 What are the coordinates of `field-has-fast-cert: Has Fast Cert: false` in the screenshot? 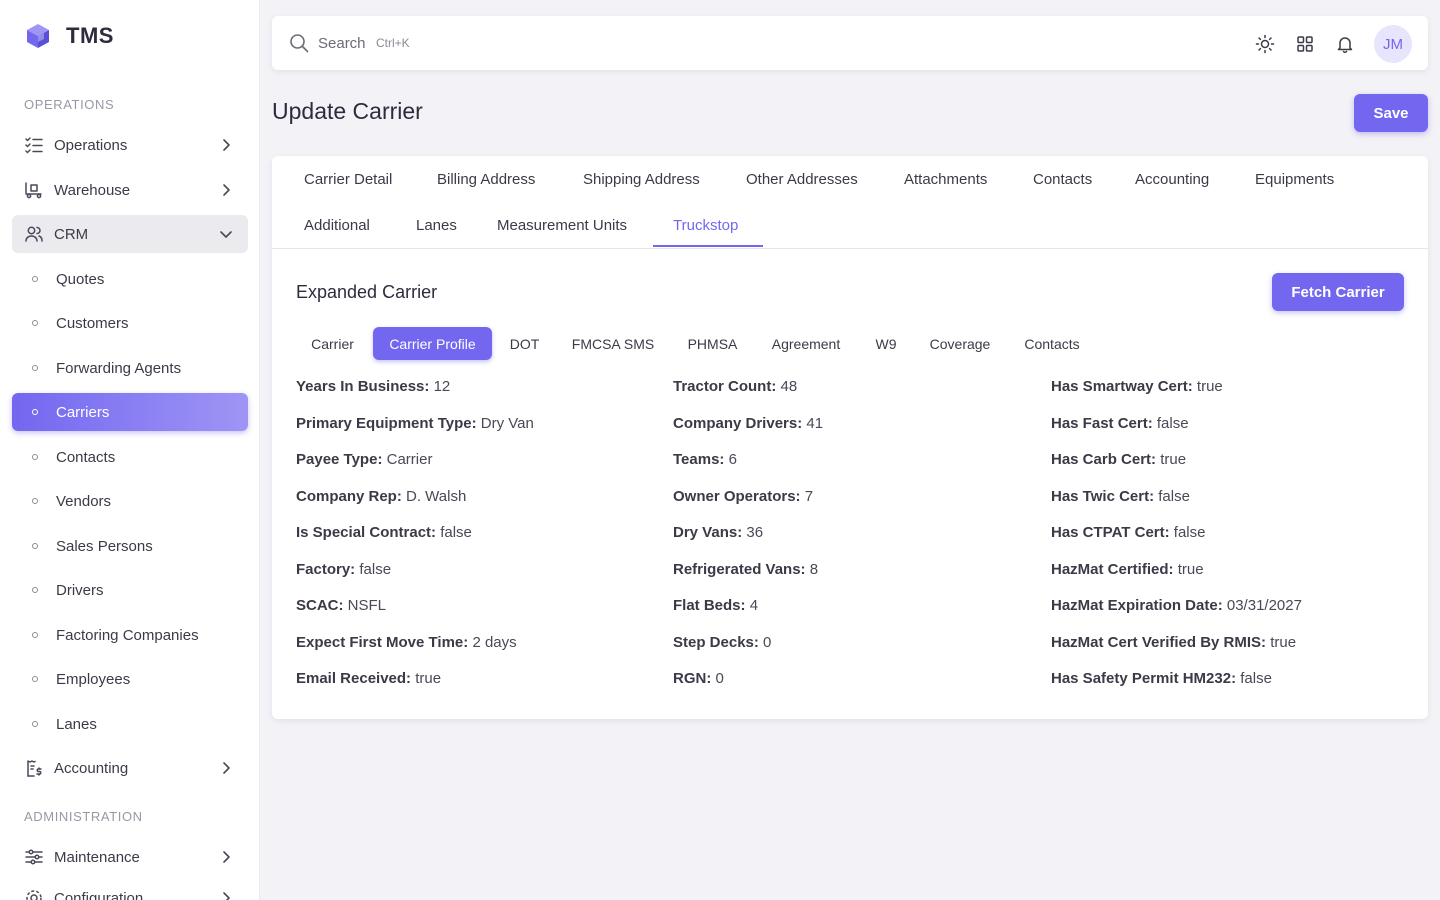 It's located at (1120, 423).